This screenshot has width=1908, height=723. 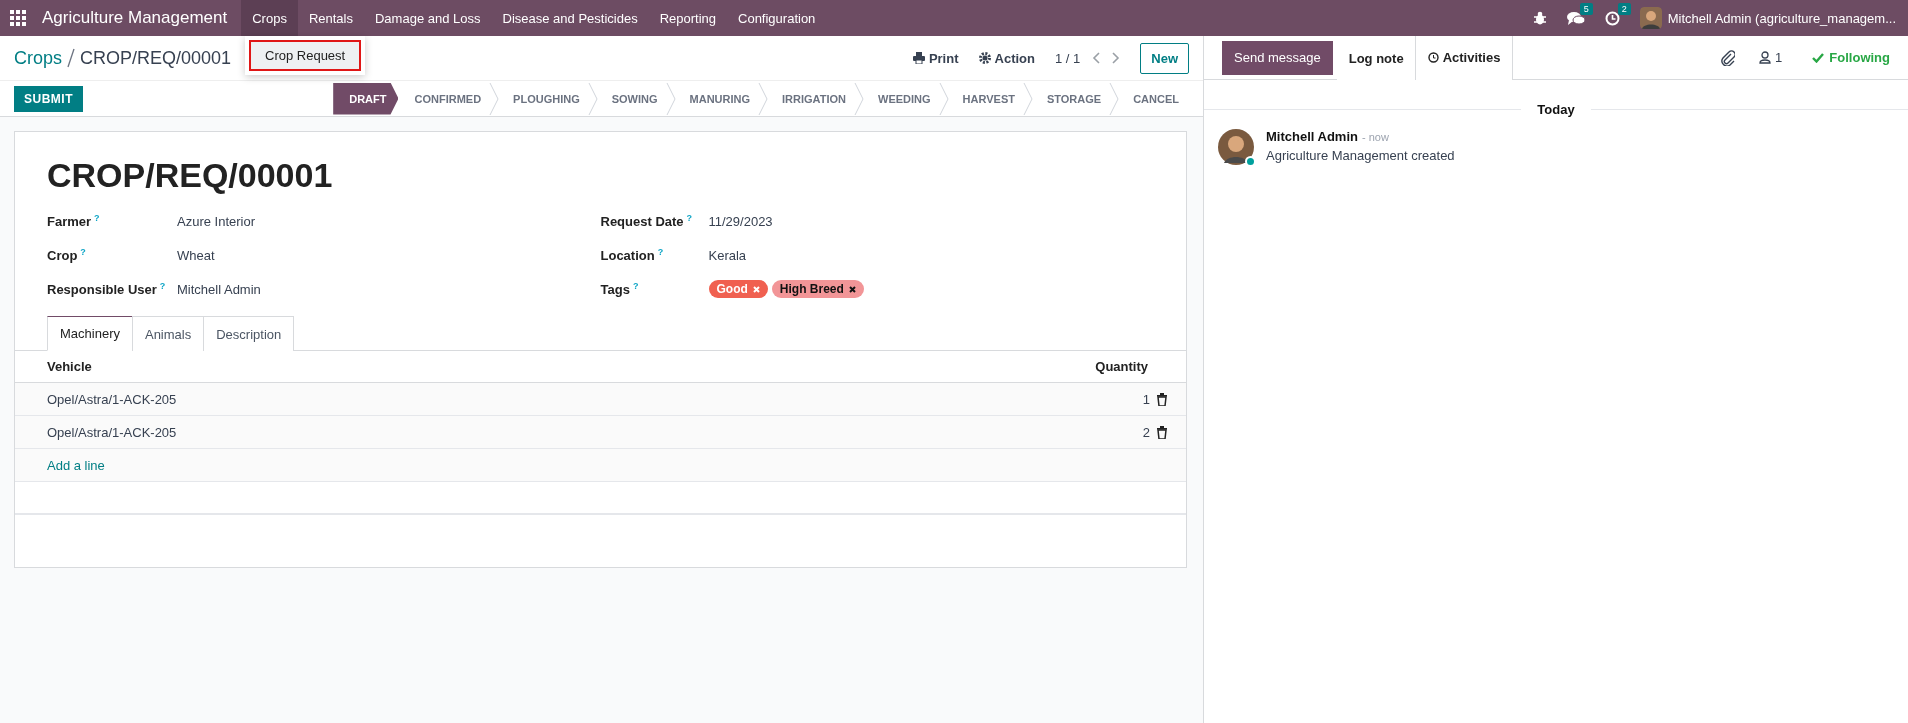 What do you see at coordinates (1556, 109) in the screenshot?
I see `date-divider: Today` at bounding box center [1556, 109].